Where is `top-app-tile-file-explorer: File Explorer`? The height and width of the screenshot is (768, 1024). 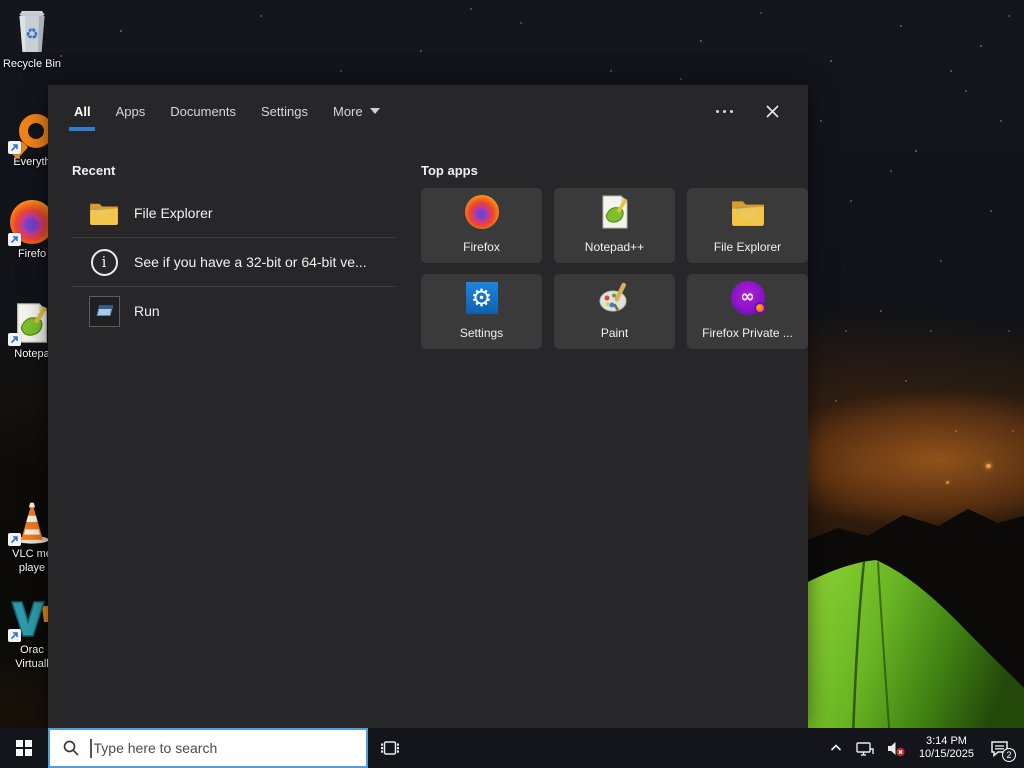 top-app-tile-file-explorer: File Explorer is located at coordinates (747, 225).